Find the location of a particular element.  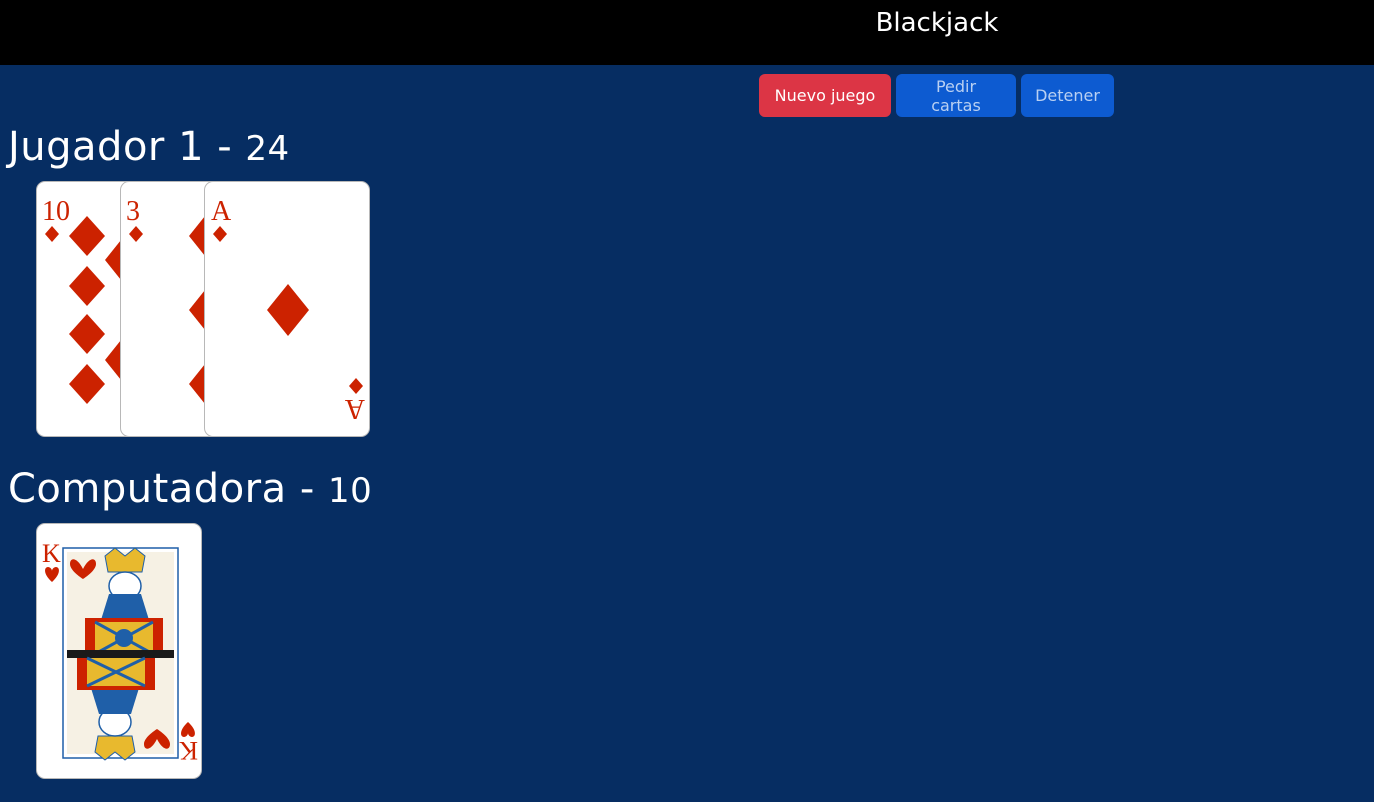

card-ace-of-diamonds: A A is located at coordinates (287, 309).